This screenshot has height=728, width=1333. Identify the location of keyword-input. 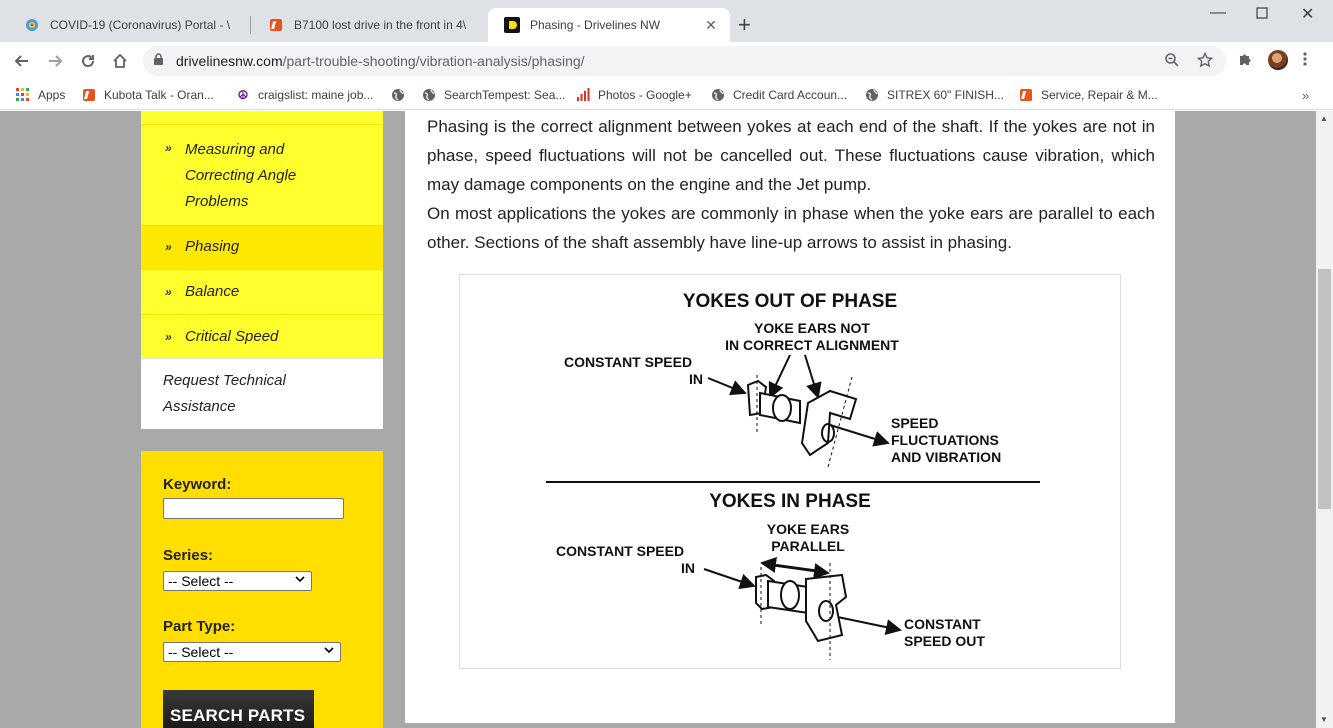
(253, 508).